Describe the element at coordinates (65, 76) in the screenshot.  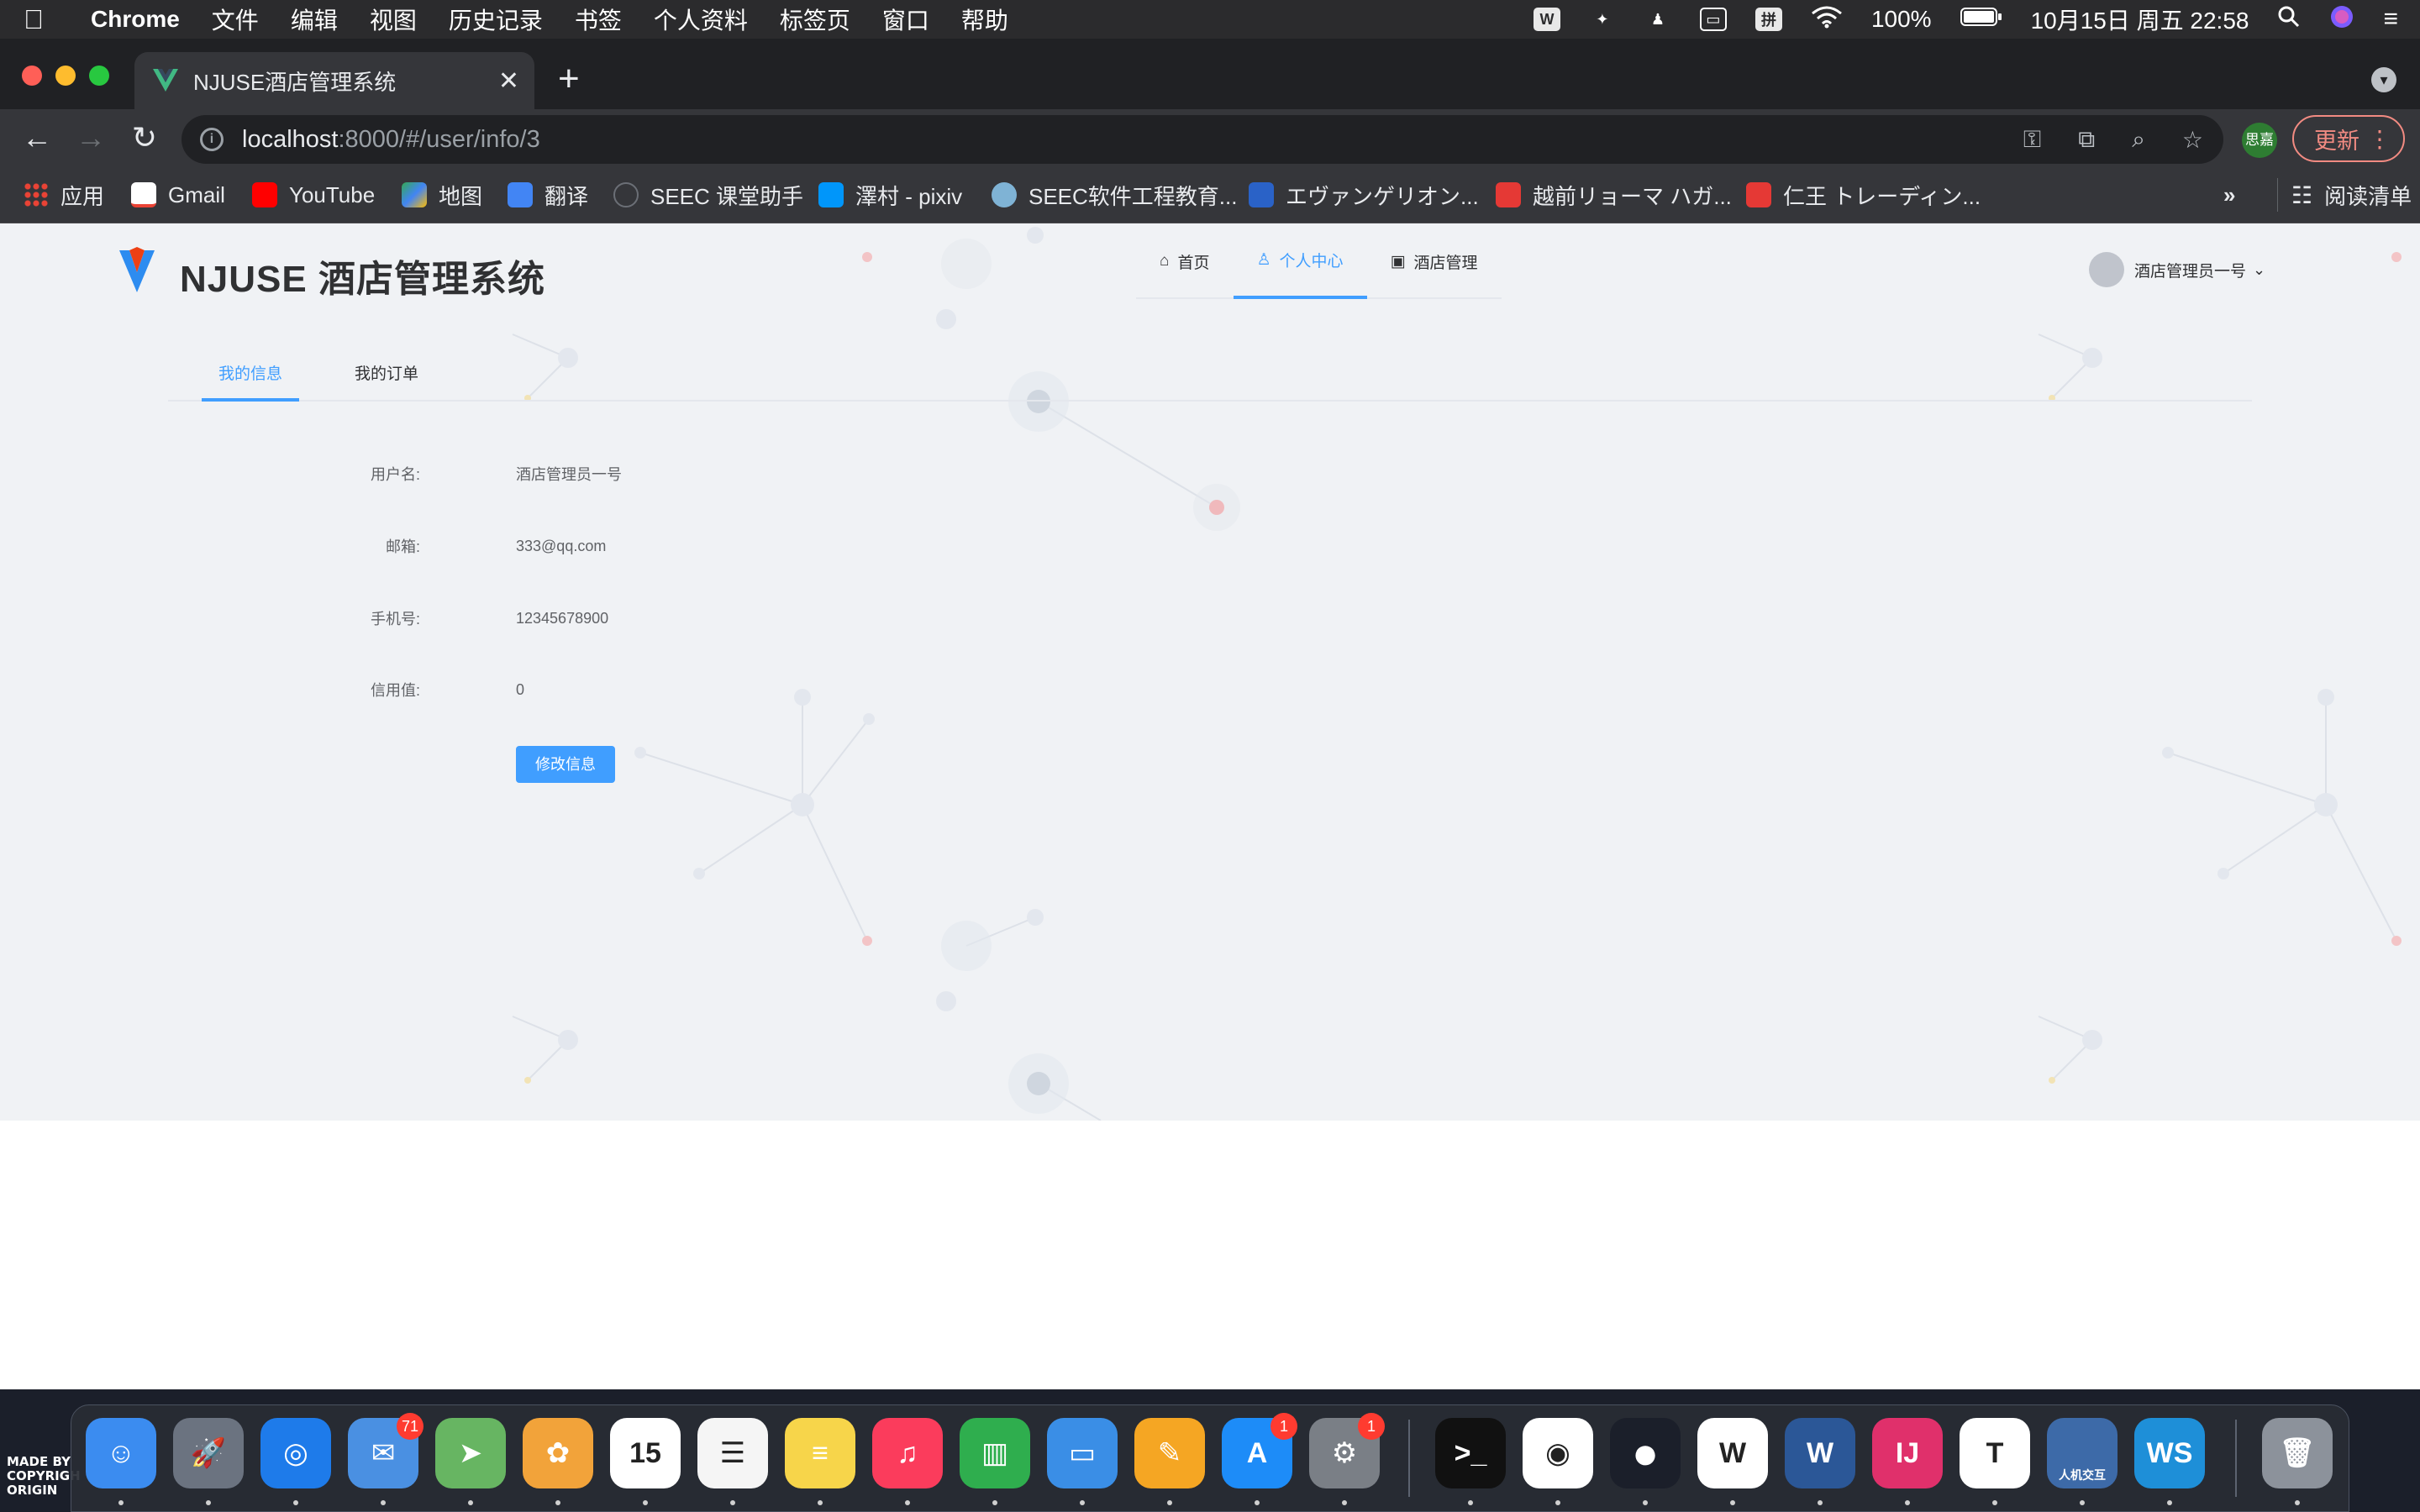
I see `window-minimize-button` at that location.